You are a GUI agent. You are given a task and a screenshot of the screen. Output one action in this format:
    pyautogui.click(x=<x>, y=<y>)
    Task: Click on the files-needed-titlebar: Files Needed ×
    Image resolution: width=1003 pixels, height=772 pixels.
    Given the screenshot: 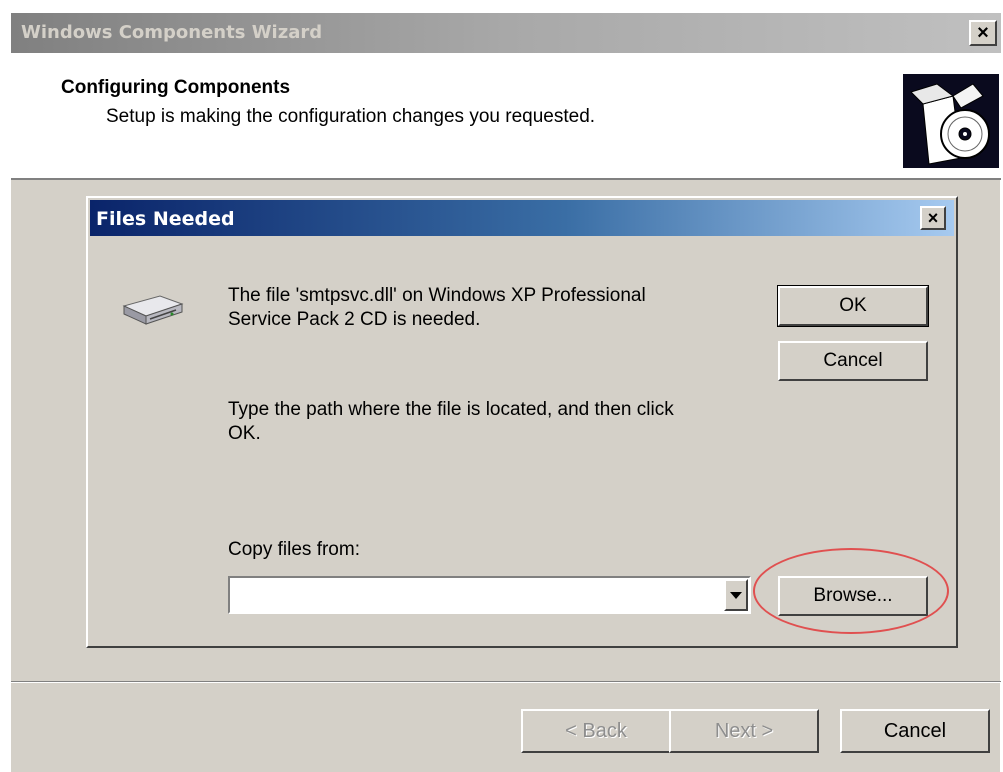 What is the action you would take?
    pyautogui.click(x=522, y=218)
    